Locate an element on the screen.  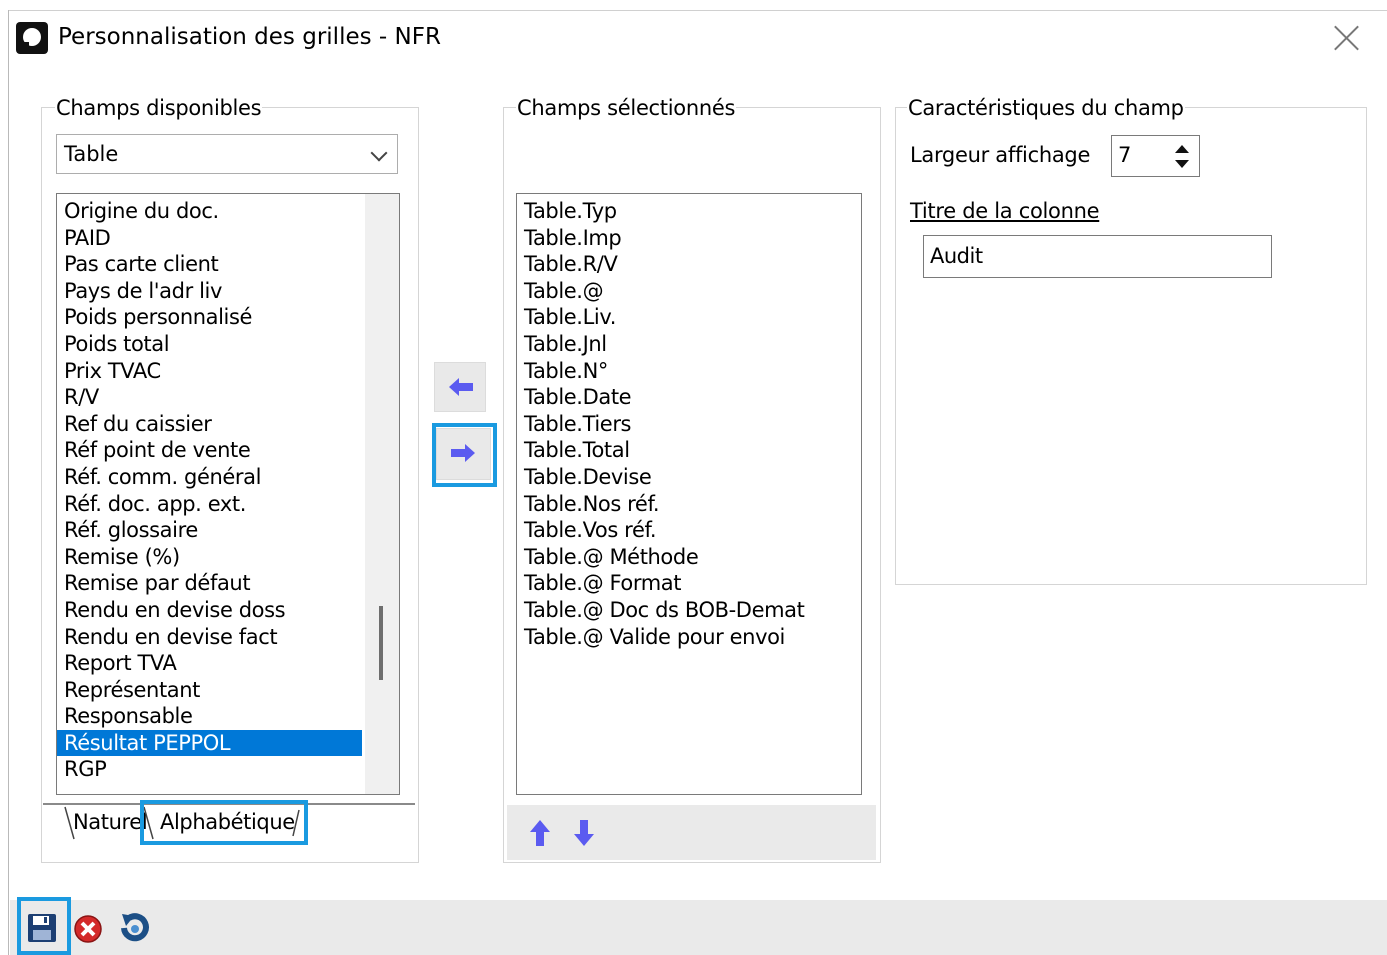
list-item: Table.Devise is located at coordinates (687, 477).